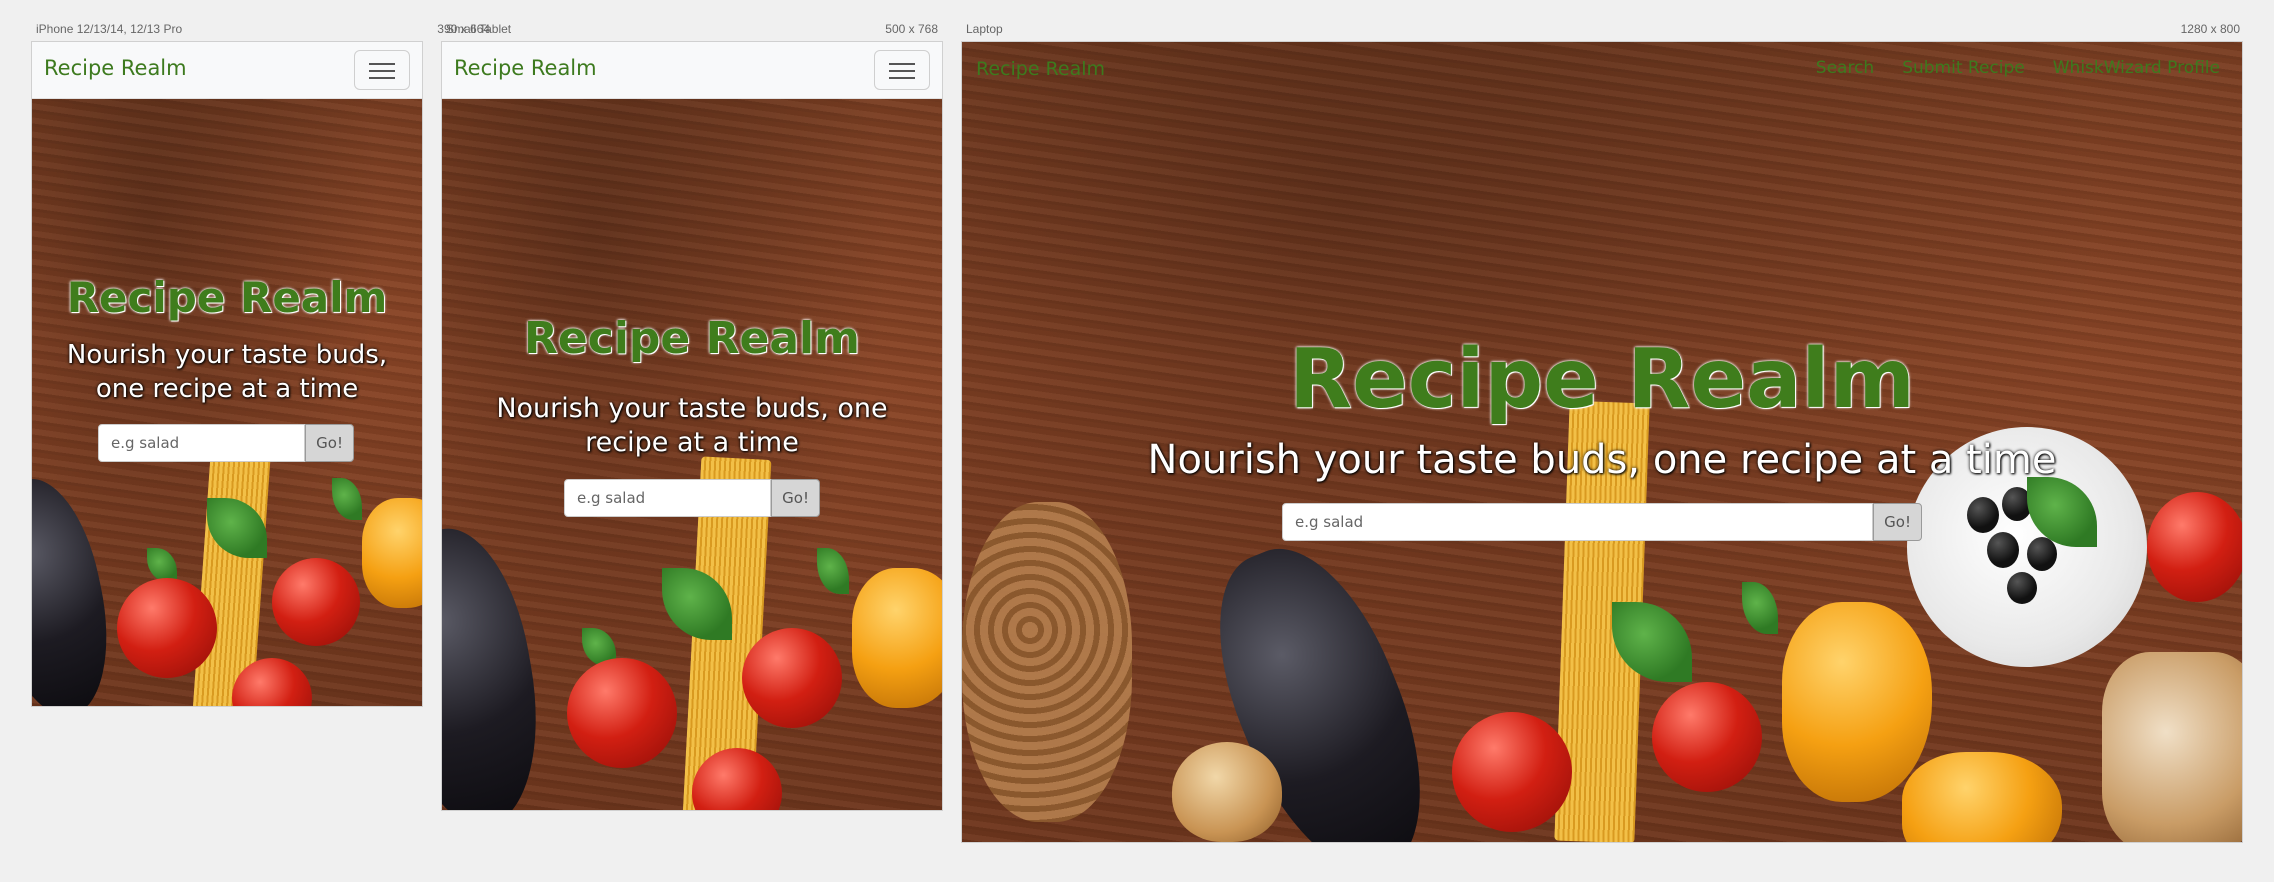  What do you see at coordinates (109, 29) in the screenshot?
I see `frame-label-iphone: iPhone 12/13/14, 12/13 Pro` at bounding box center [109, 29].